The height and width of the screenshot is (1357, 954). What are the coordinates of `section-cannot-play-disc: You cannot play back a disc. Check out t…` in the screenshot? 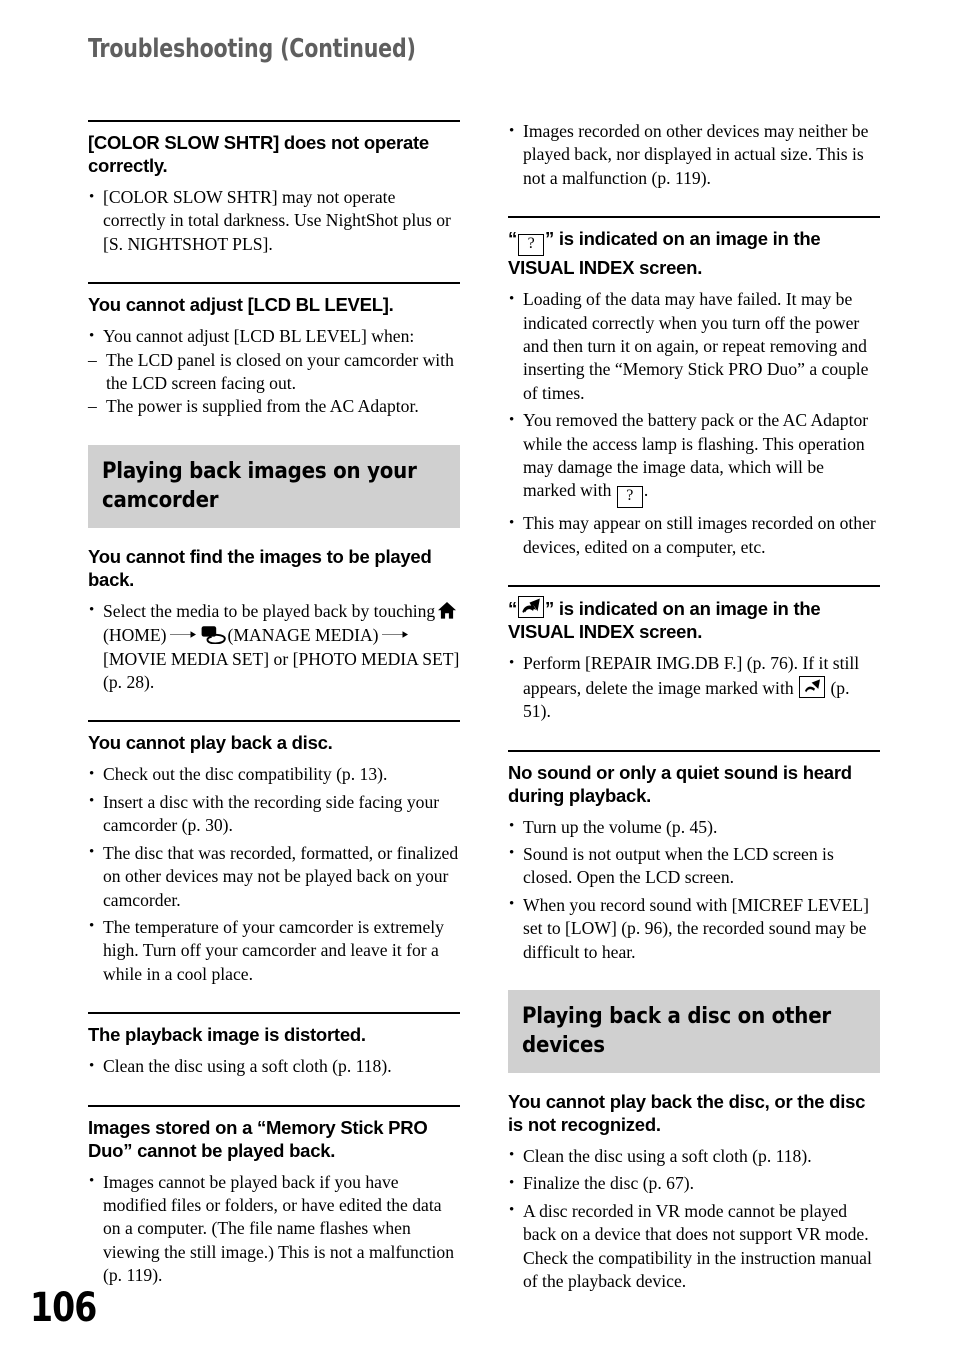 It's located at (274, 853).